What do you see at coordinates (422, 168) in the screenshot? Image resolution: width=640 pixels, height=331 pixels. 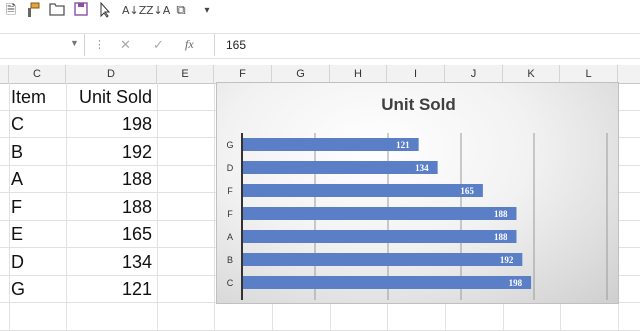 I see `data-label: 134` at bounding box center [422, 168].